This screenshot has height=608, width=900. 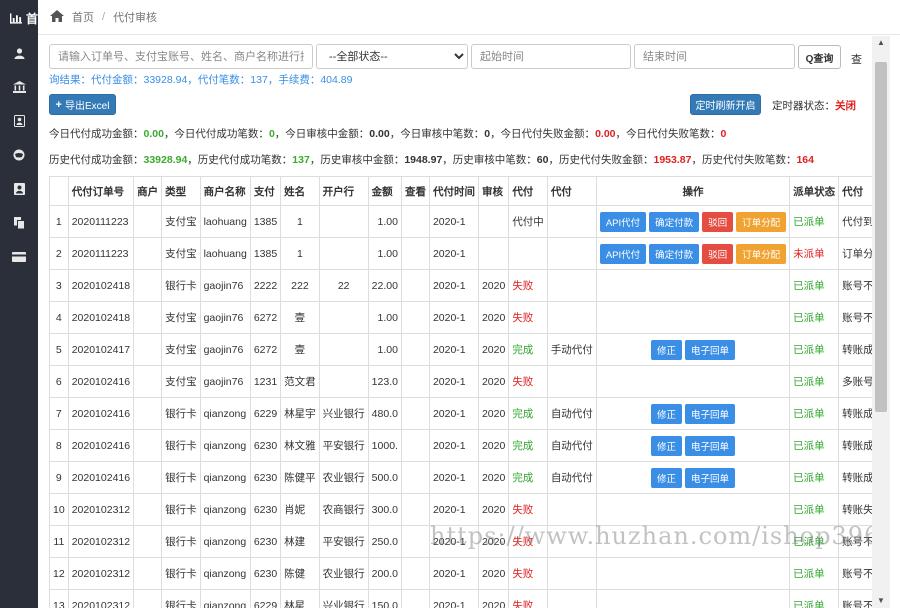 I want to click on cell-idx: 9, so click(x=59, y=477).